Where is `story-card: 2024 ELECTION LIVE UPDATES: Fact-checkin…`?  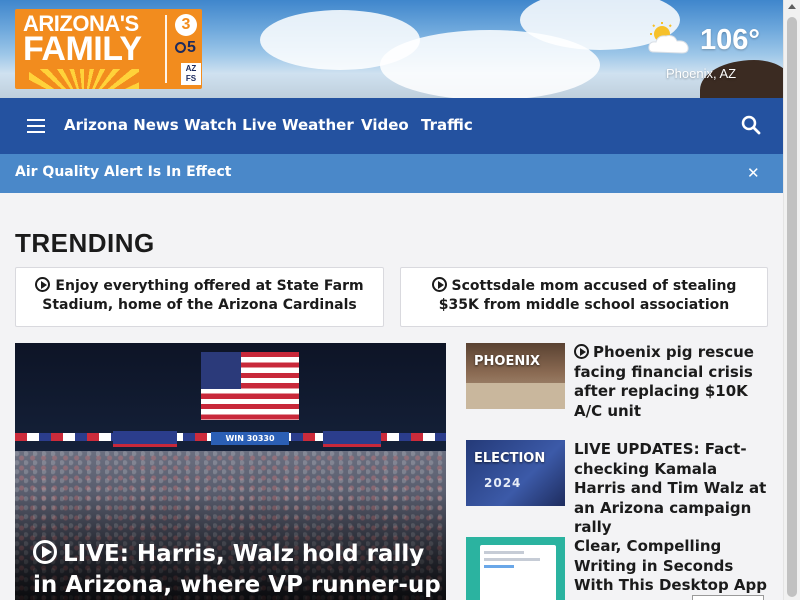 story-card: 2024 ELECTION LIVE UPDATES: Fact-checkin… is located at coordinates (617, 488).